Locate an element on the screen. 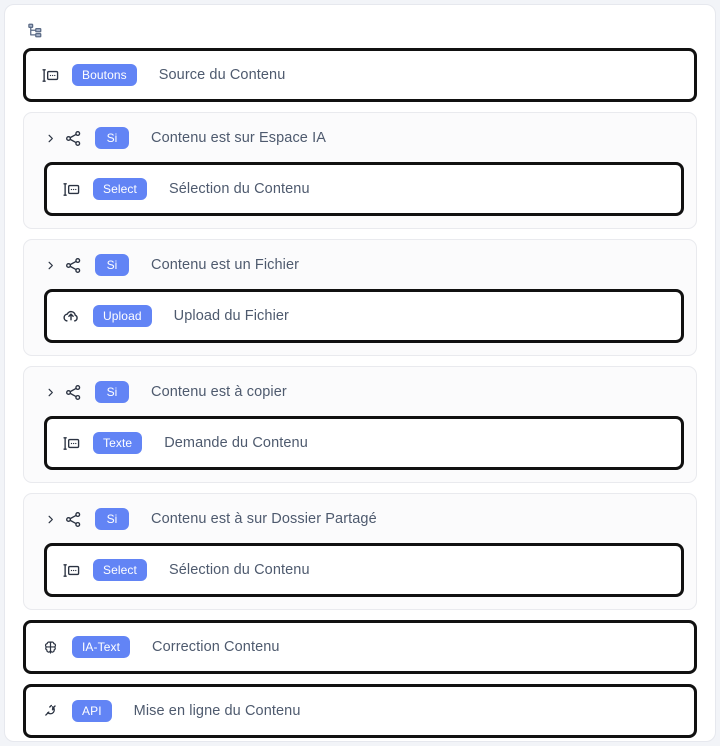 Image resolution: width=720 pixels, height=746 pixels. condition-label: Contenu est à sur Dossier Partagé is located at coordinates (264, 519).